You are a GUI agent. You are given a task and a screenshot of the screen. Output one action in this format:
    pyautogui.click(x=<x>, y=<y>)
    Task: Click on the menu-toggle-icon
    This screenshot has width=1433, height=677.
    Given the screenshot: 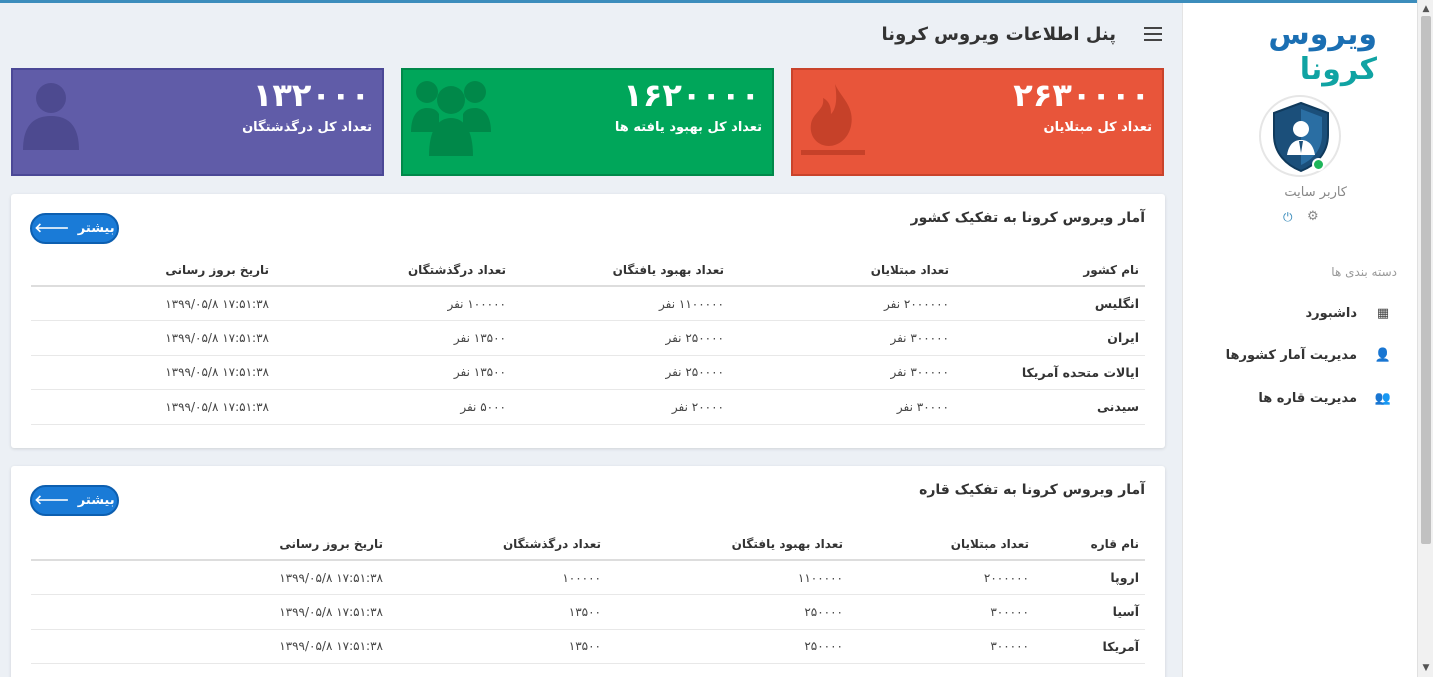 What is the action you would take?
    pyautogui.click(x=1153, y=36)
    